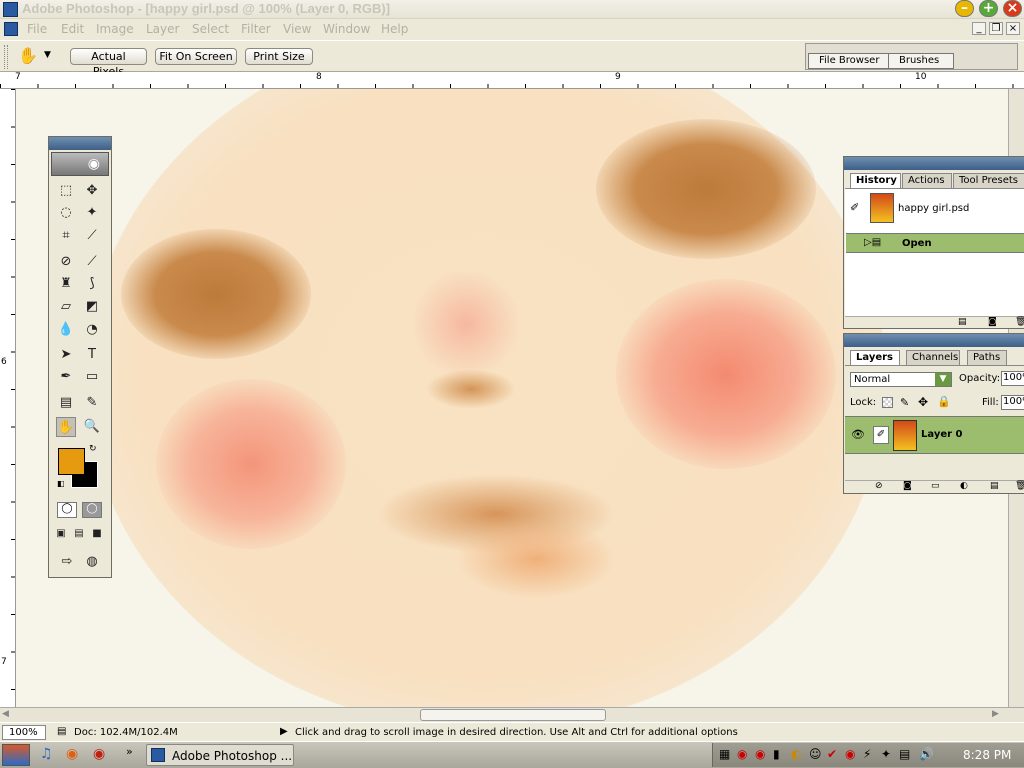 The image size is (1024, 768). I want to click on slice-tool-icon: ⟋, so click(92, 236).